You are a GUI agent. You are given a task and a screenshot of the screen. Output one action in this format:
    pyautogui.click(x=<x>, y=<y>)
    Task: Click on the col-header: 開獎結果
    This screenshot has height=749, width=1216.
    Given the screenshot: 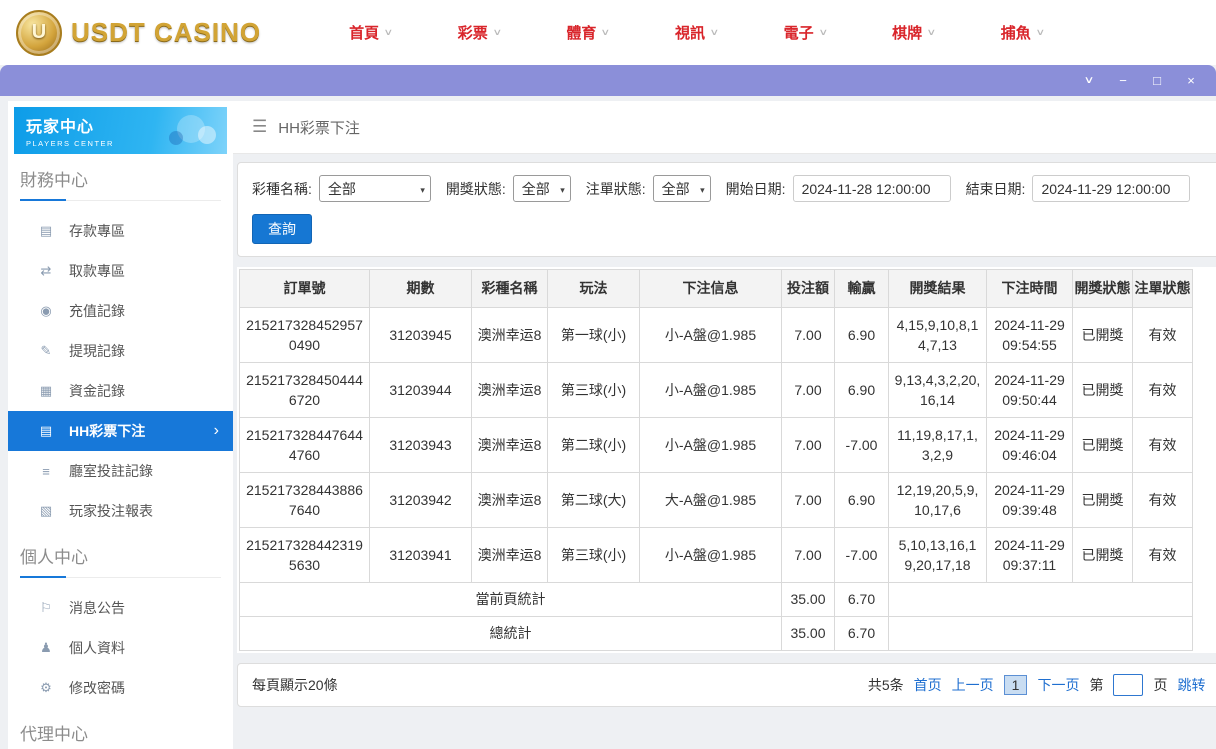 What is the action you would take?
    pyautogui.click(x=937, y=288)
    